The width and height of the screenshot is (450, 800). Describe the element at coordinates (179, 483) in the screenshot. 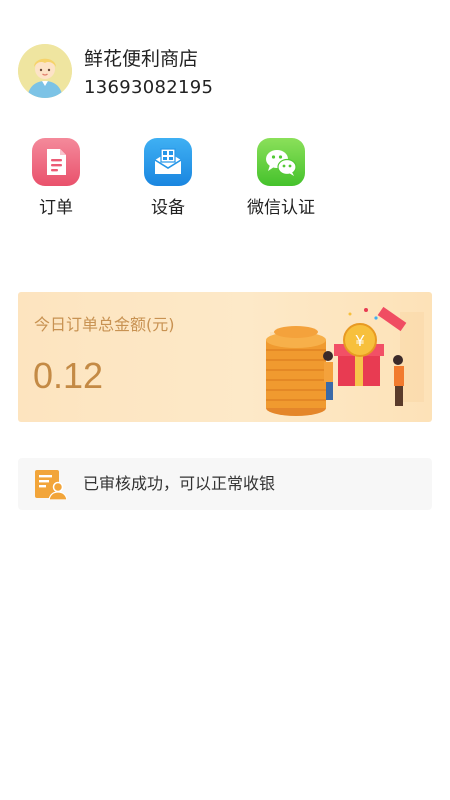

I see `audit-status-text: 已审核成功，可以正常收银` at that location.